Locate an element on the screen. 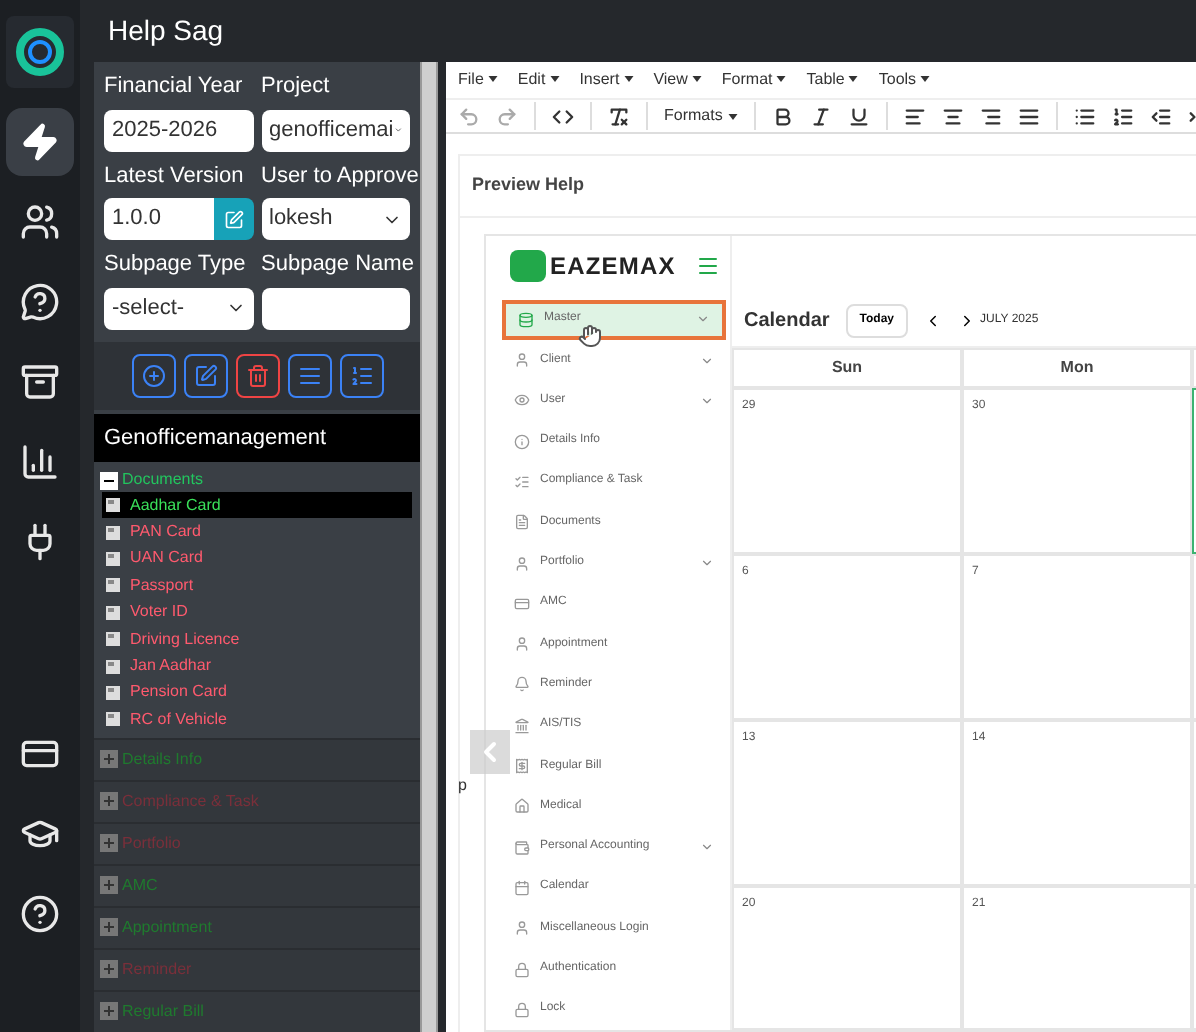  menu-item: Table is located at coordinates (832, 79).